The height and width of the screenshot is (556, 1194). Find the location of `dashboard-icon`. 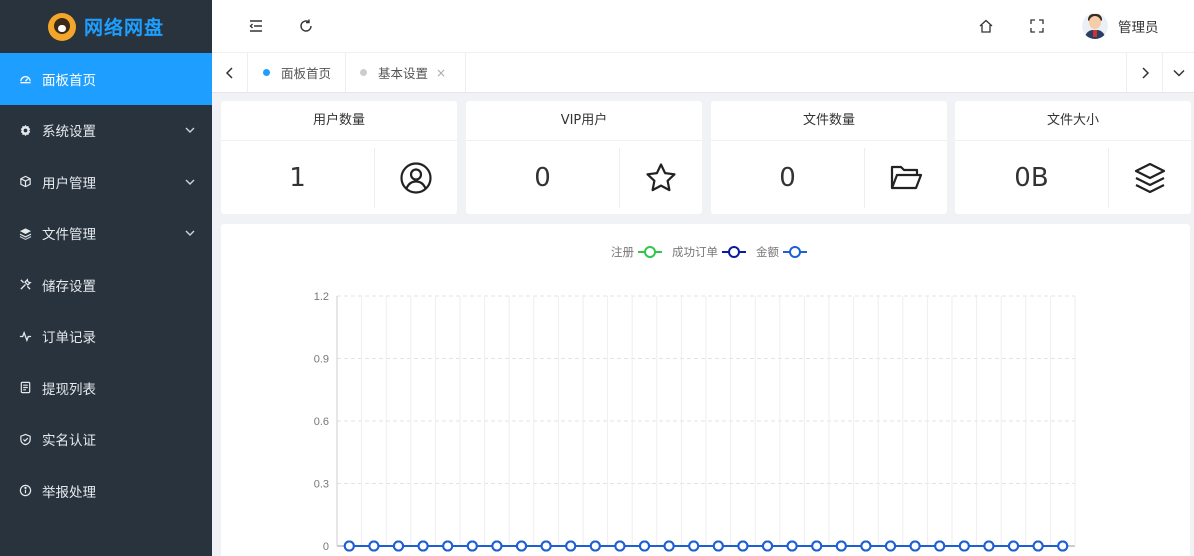

dashboard-icon is located at coordinates (25, 79).